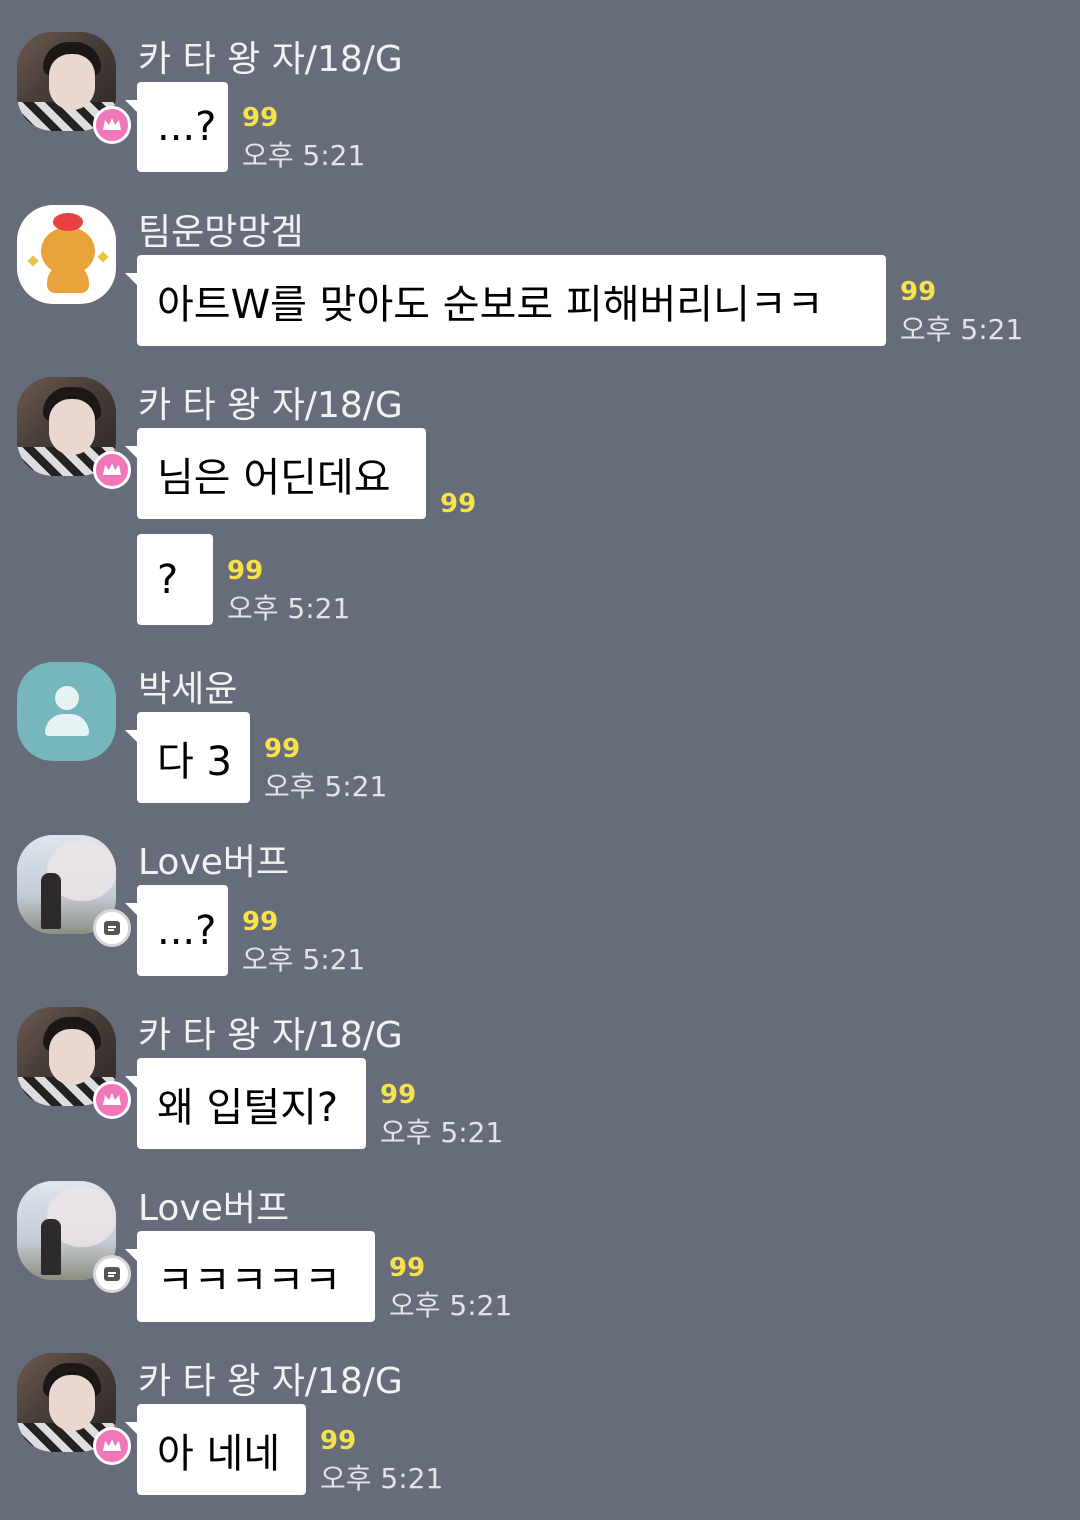 The width and height of the screenshot is (1080, 1520). What do you see at coordinates (245, 1103) in the screenshot?
I see `message-bubble: 왜 입털지?` at bounding box center [245, 1103].